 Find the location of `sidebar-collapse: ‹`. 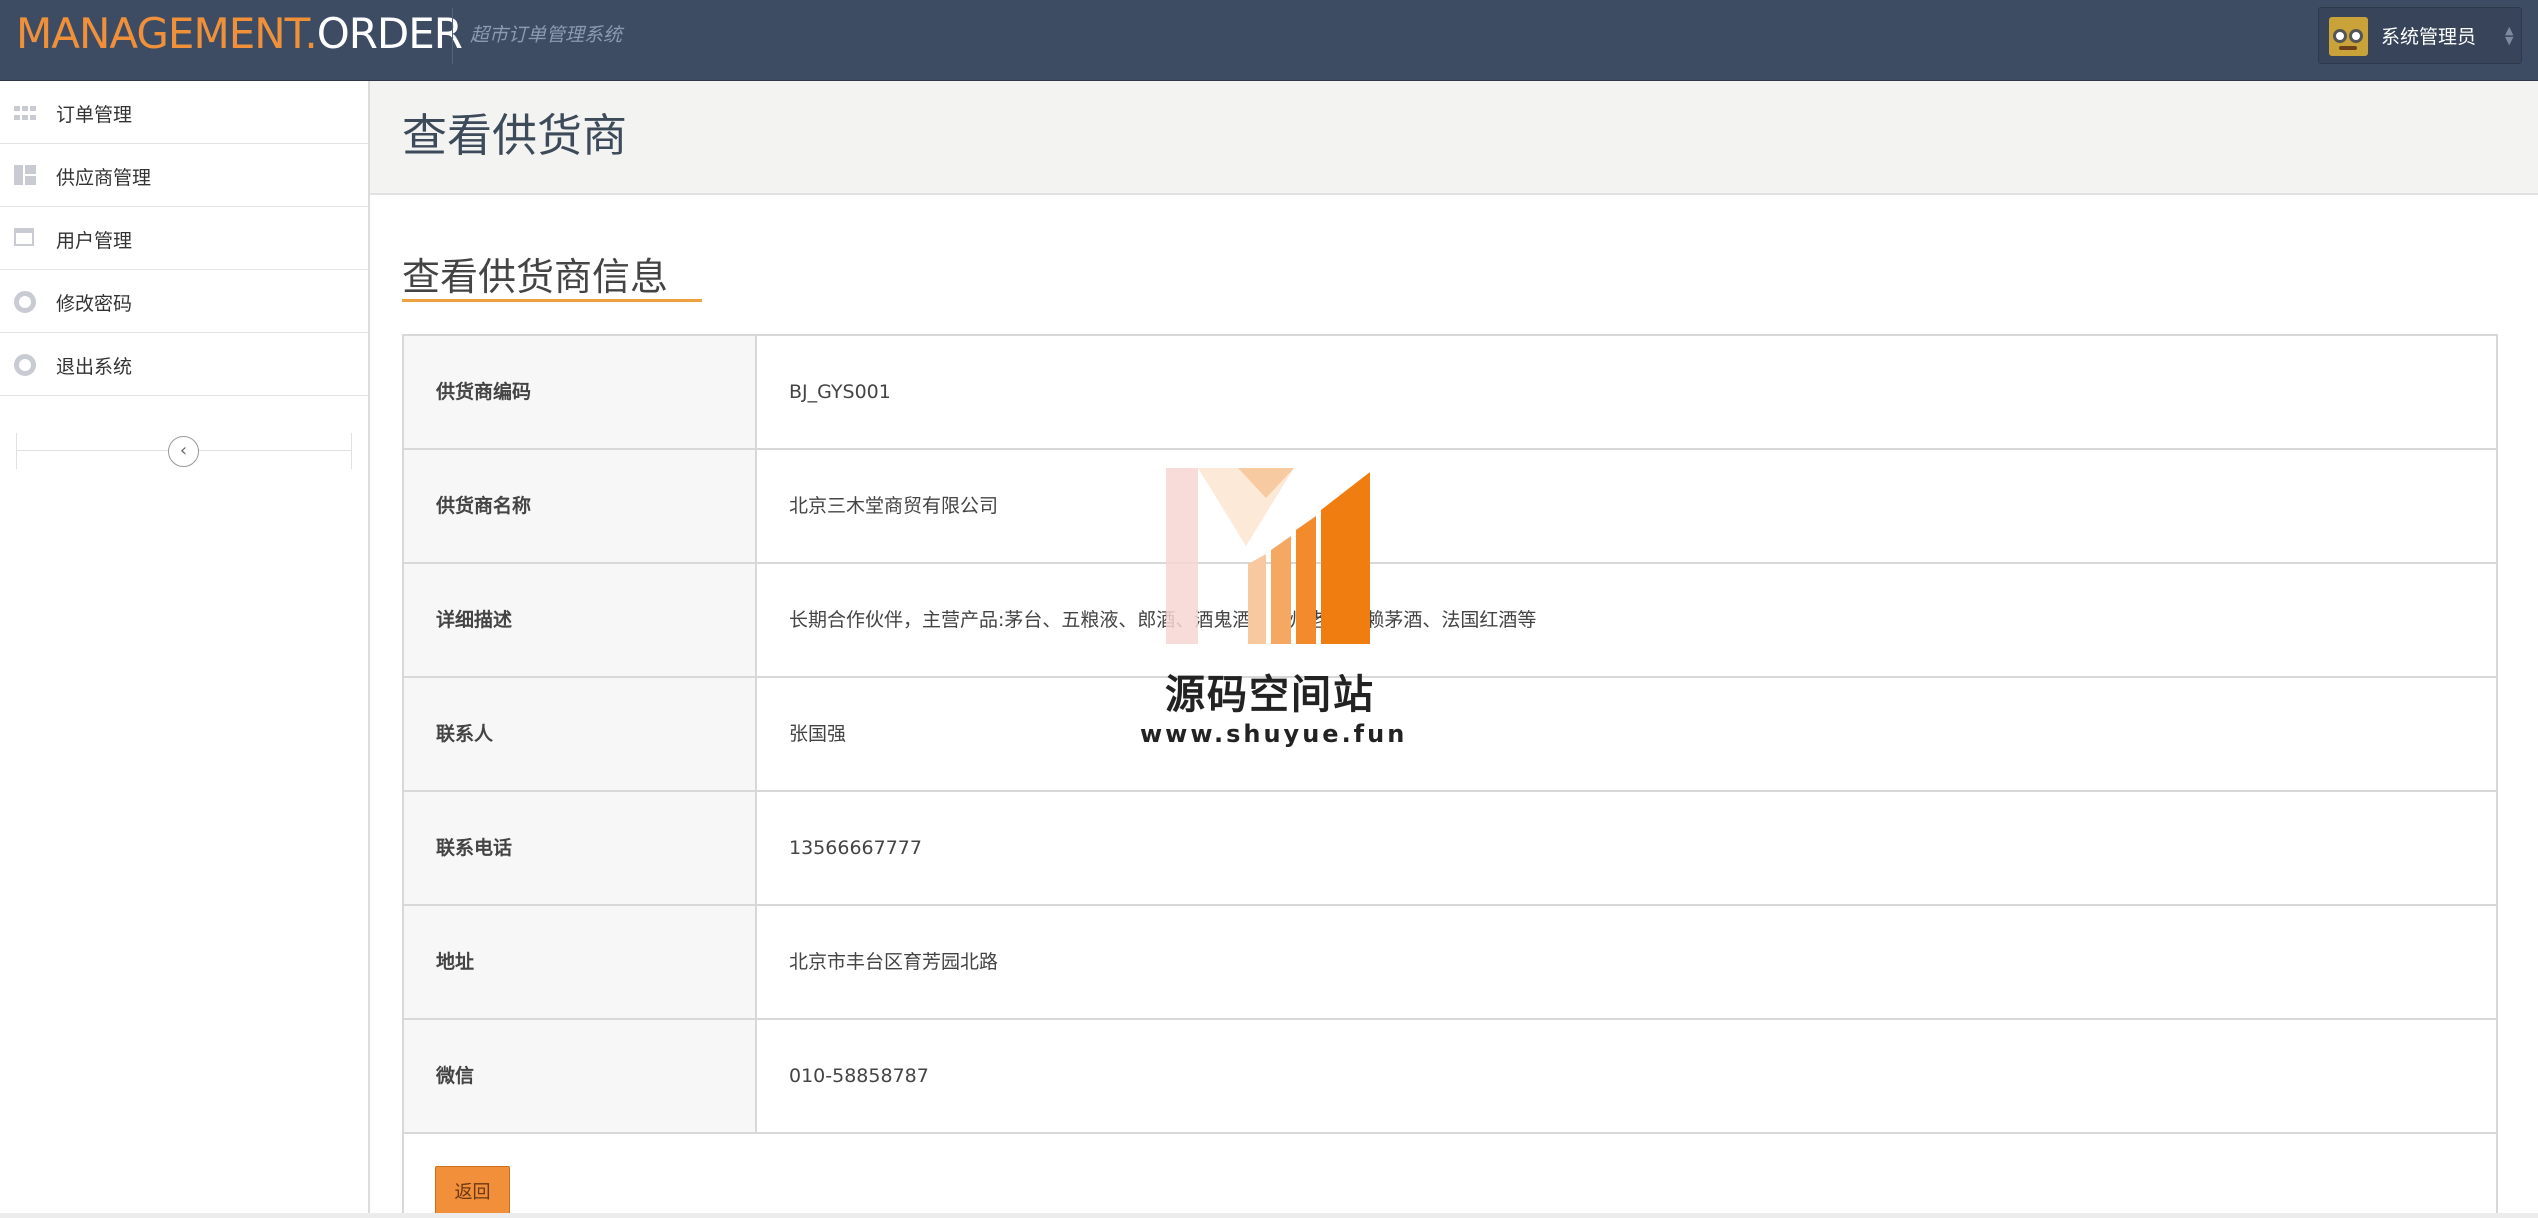

sidebar-collapse: ‹ is located at coordinates (184, 451).